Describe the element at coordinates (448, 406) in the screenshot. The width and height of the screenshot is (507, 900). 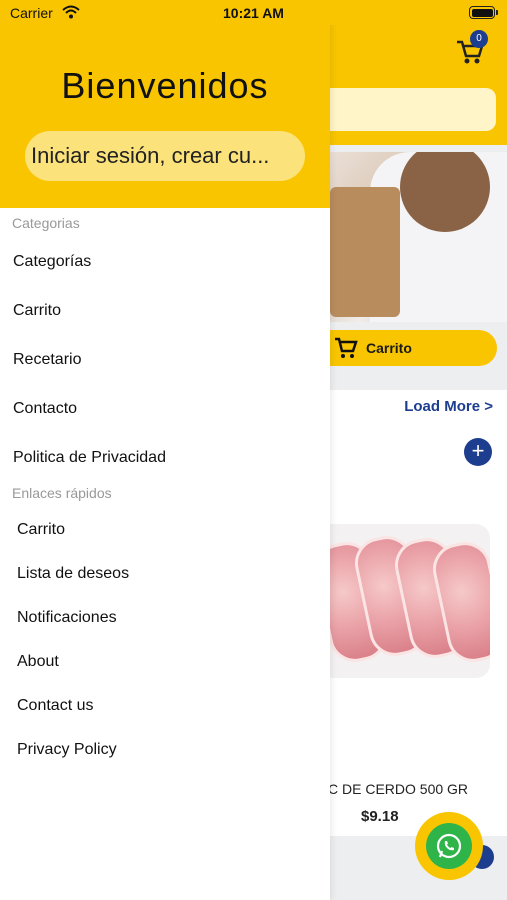
I see `load-more-link: Load More >` at that location.